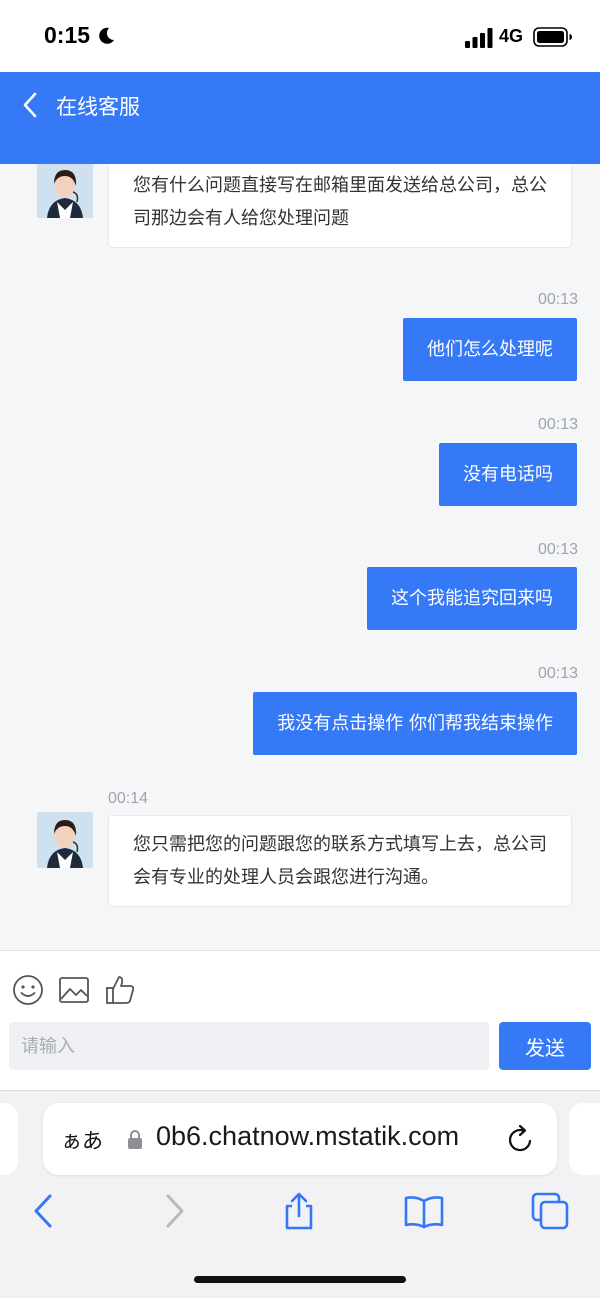 The height and width of the screenshot is (1298, 600). I want to click on back-arrow-icon, so click(32, 105).